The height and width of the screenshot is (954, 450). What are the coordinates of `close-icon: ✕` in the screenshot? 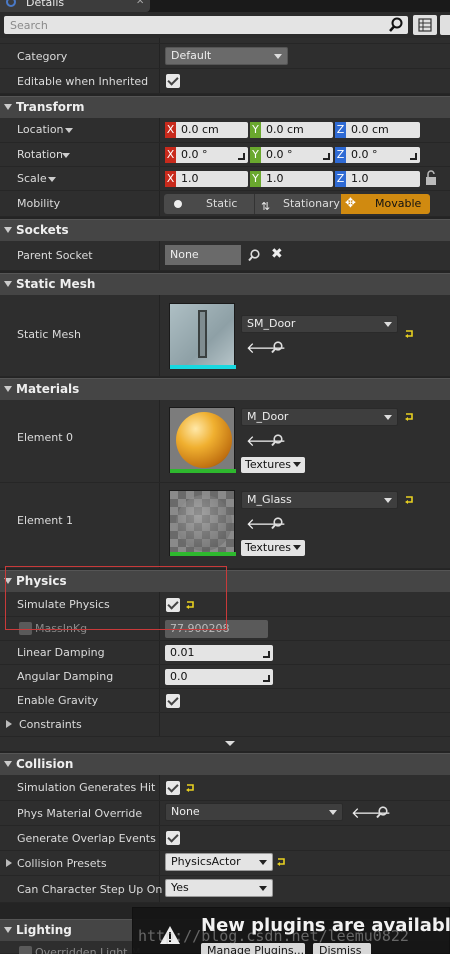 It's located at (140, 3).